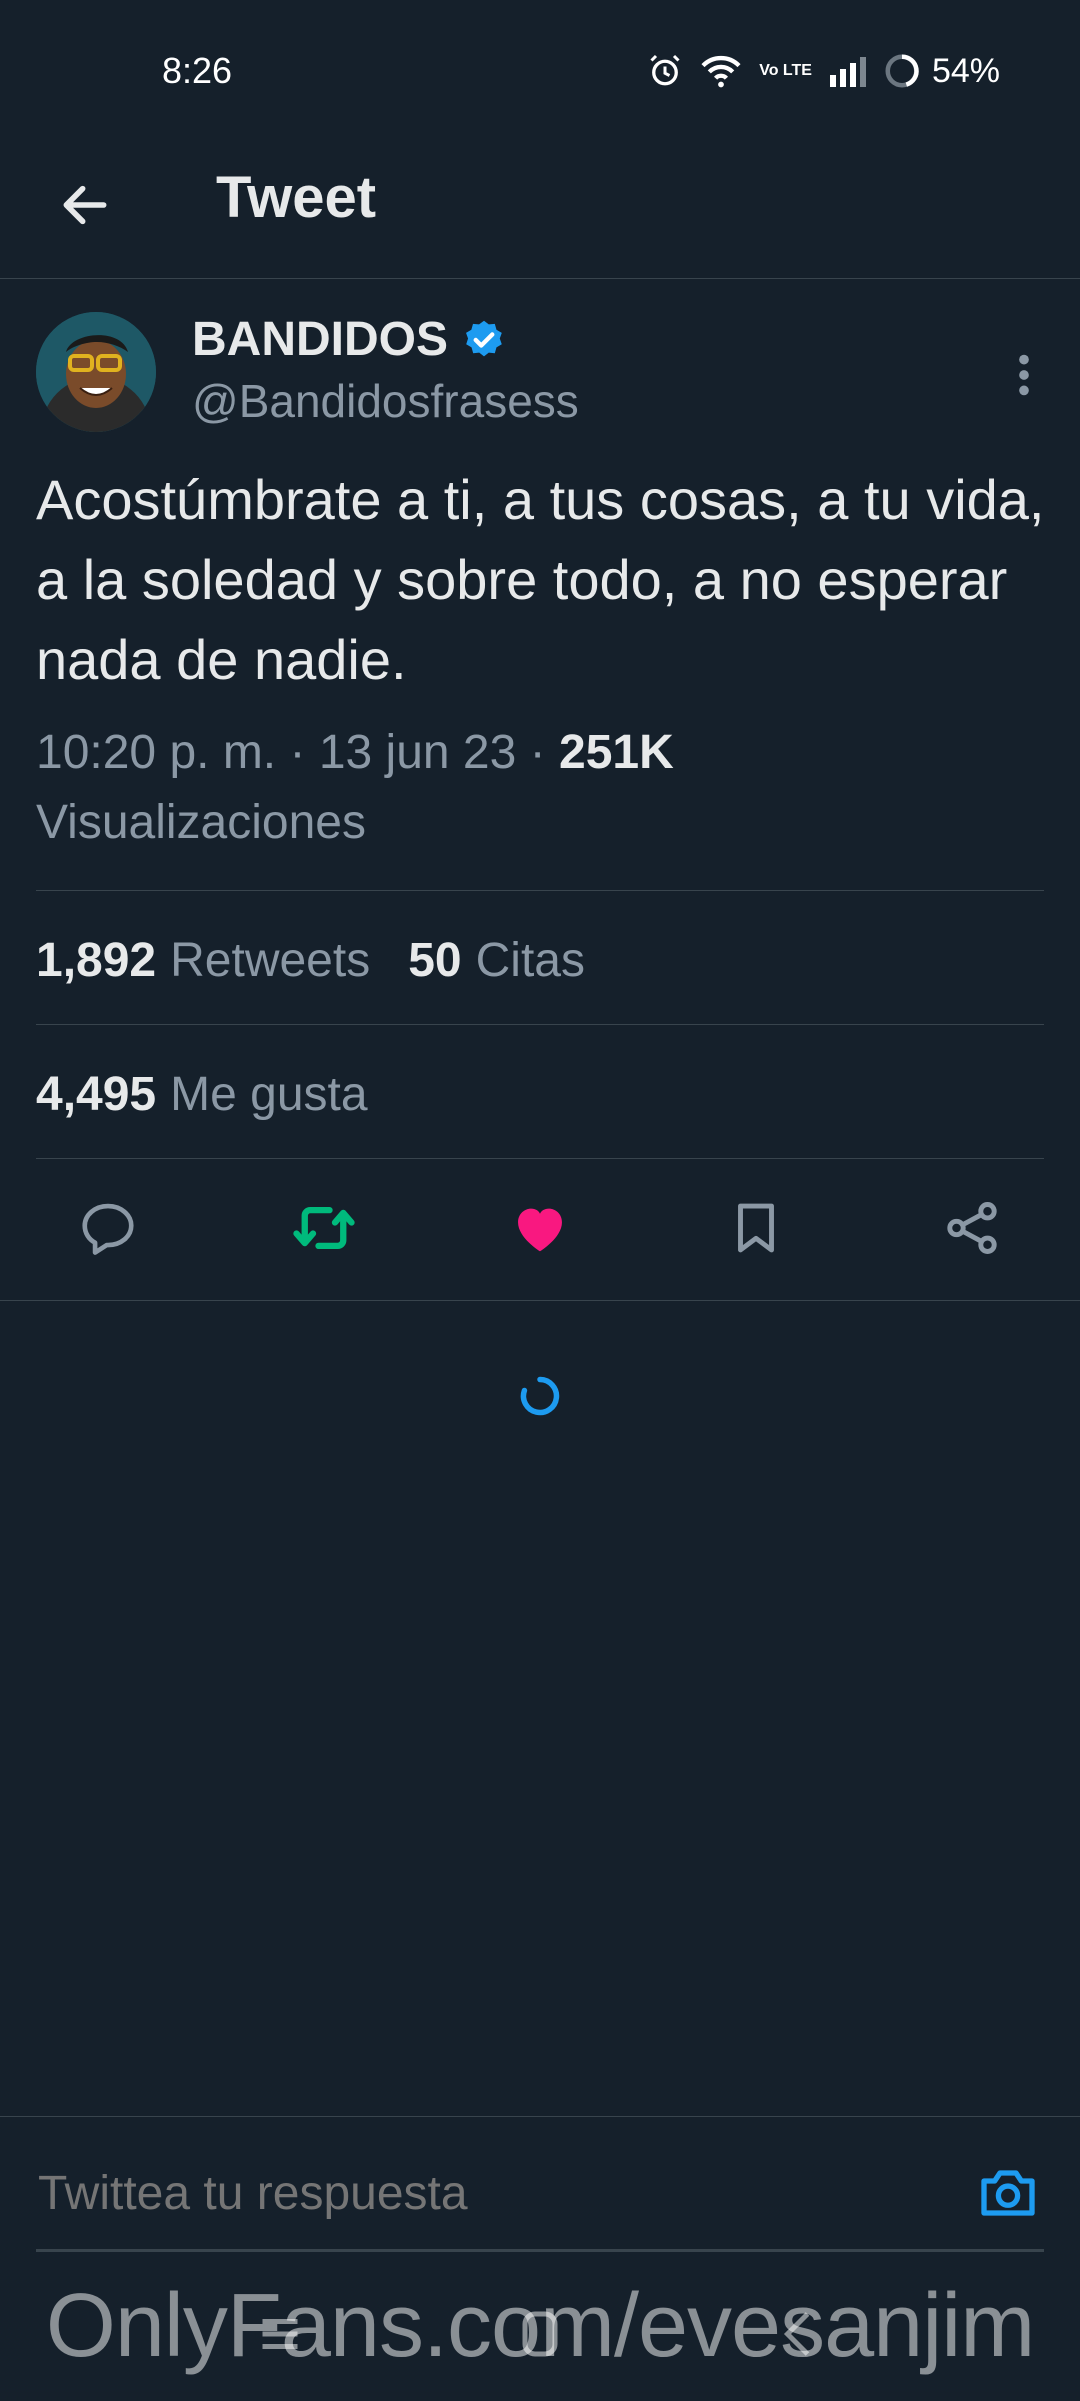 The height and width of the screenshot is (2401, 1080). I want to click on status-icons: Vo LTE 54%, so click(823, 71).